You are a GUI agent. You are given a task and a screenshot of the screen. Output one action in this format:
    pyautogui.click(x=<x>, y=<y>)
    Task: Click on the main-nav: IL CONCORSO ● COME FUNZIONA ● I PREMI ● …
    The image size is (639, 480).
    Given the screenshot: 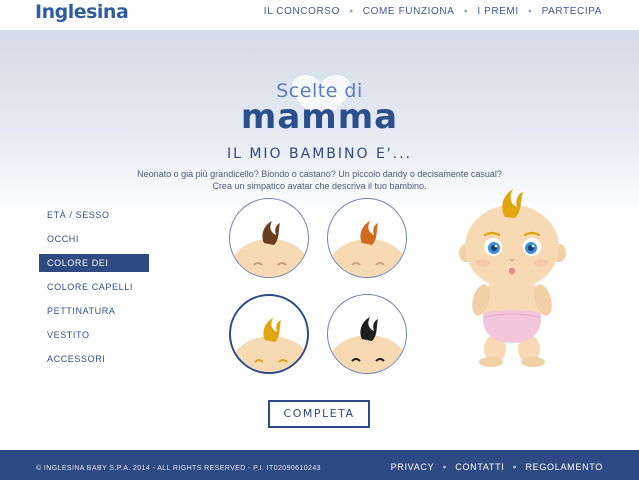 What is the action you would take?
    pyautogui.click(x=433, y=11)
    